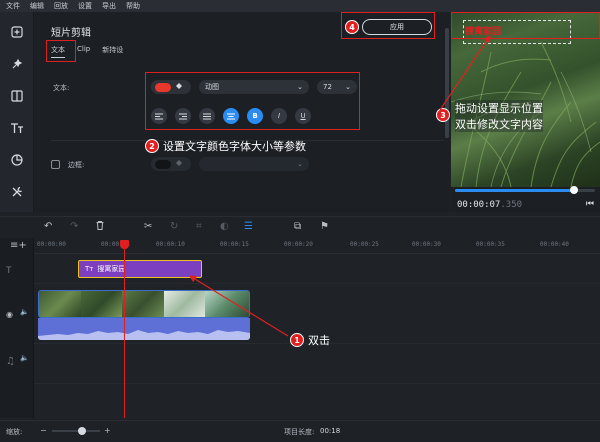  I want to click on time-ms: .350, so click(511, 205).